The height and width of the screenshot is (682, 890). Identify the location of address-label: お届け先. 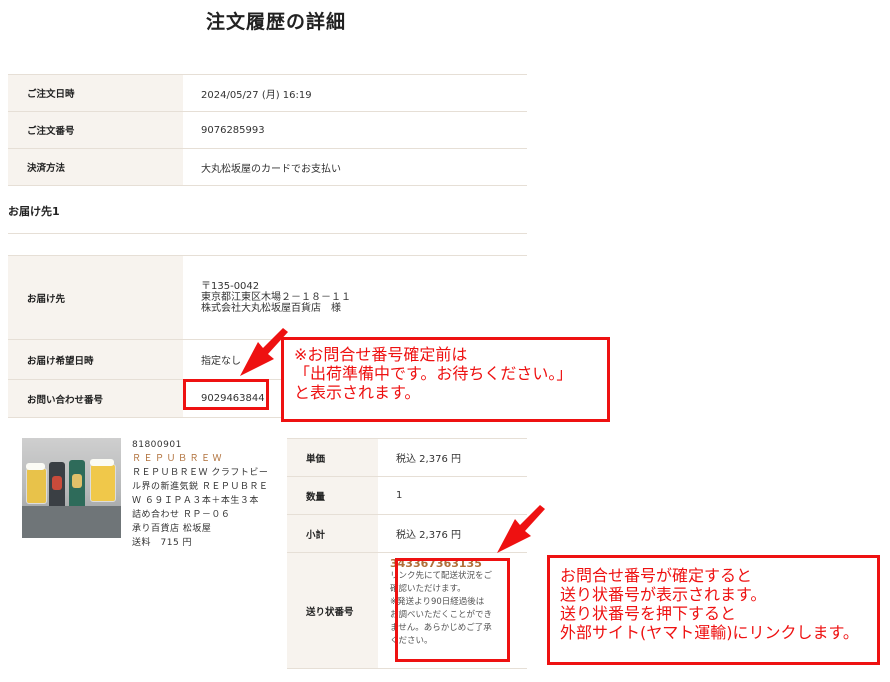
(95, 297).